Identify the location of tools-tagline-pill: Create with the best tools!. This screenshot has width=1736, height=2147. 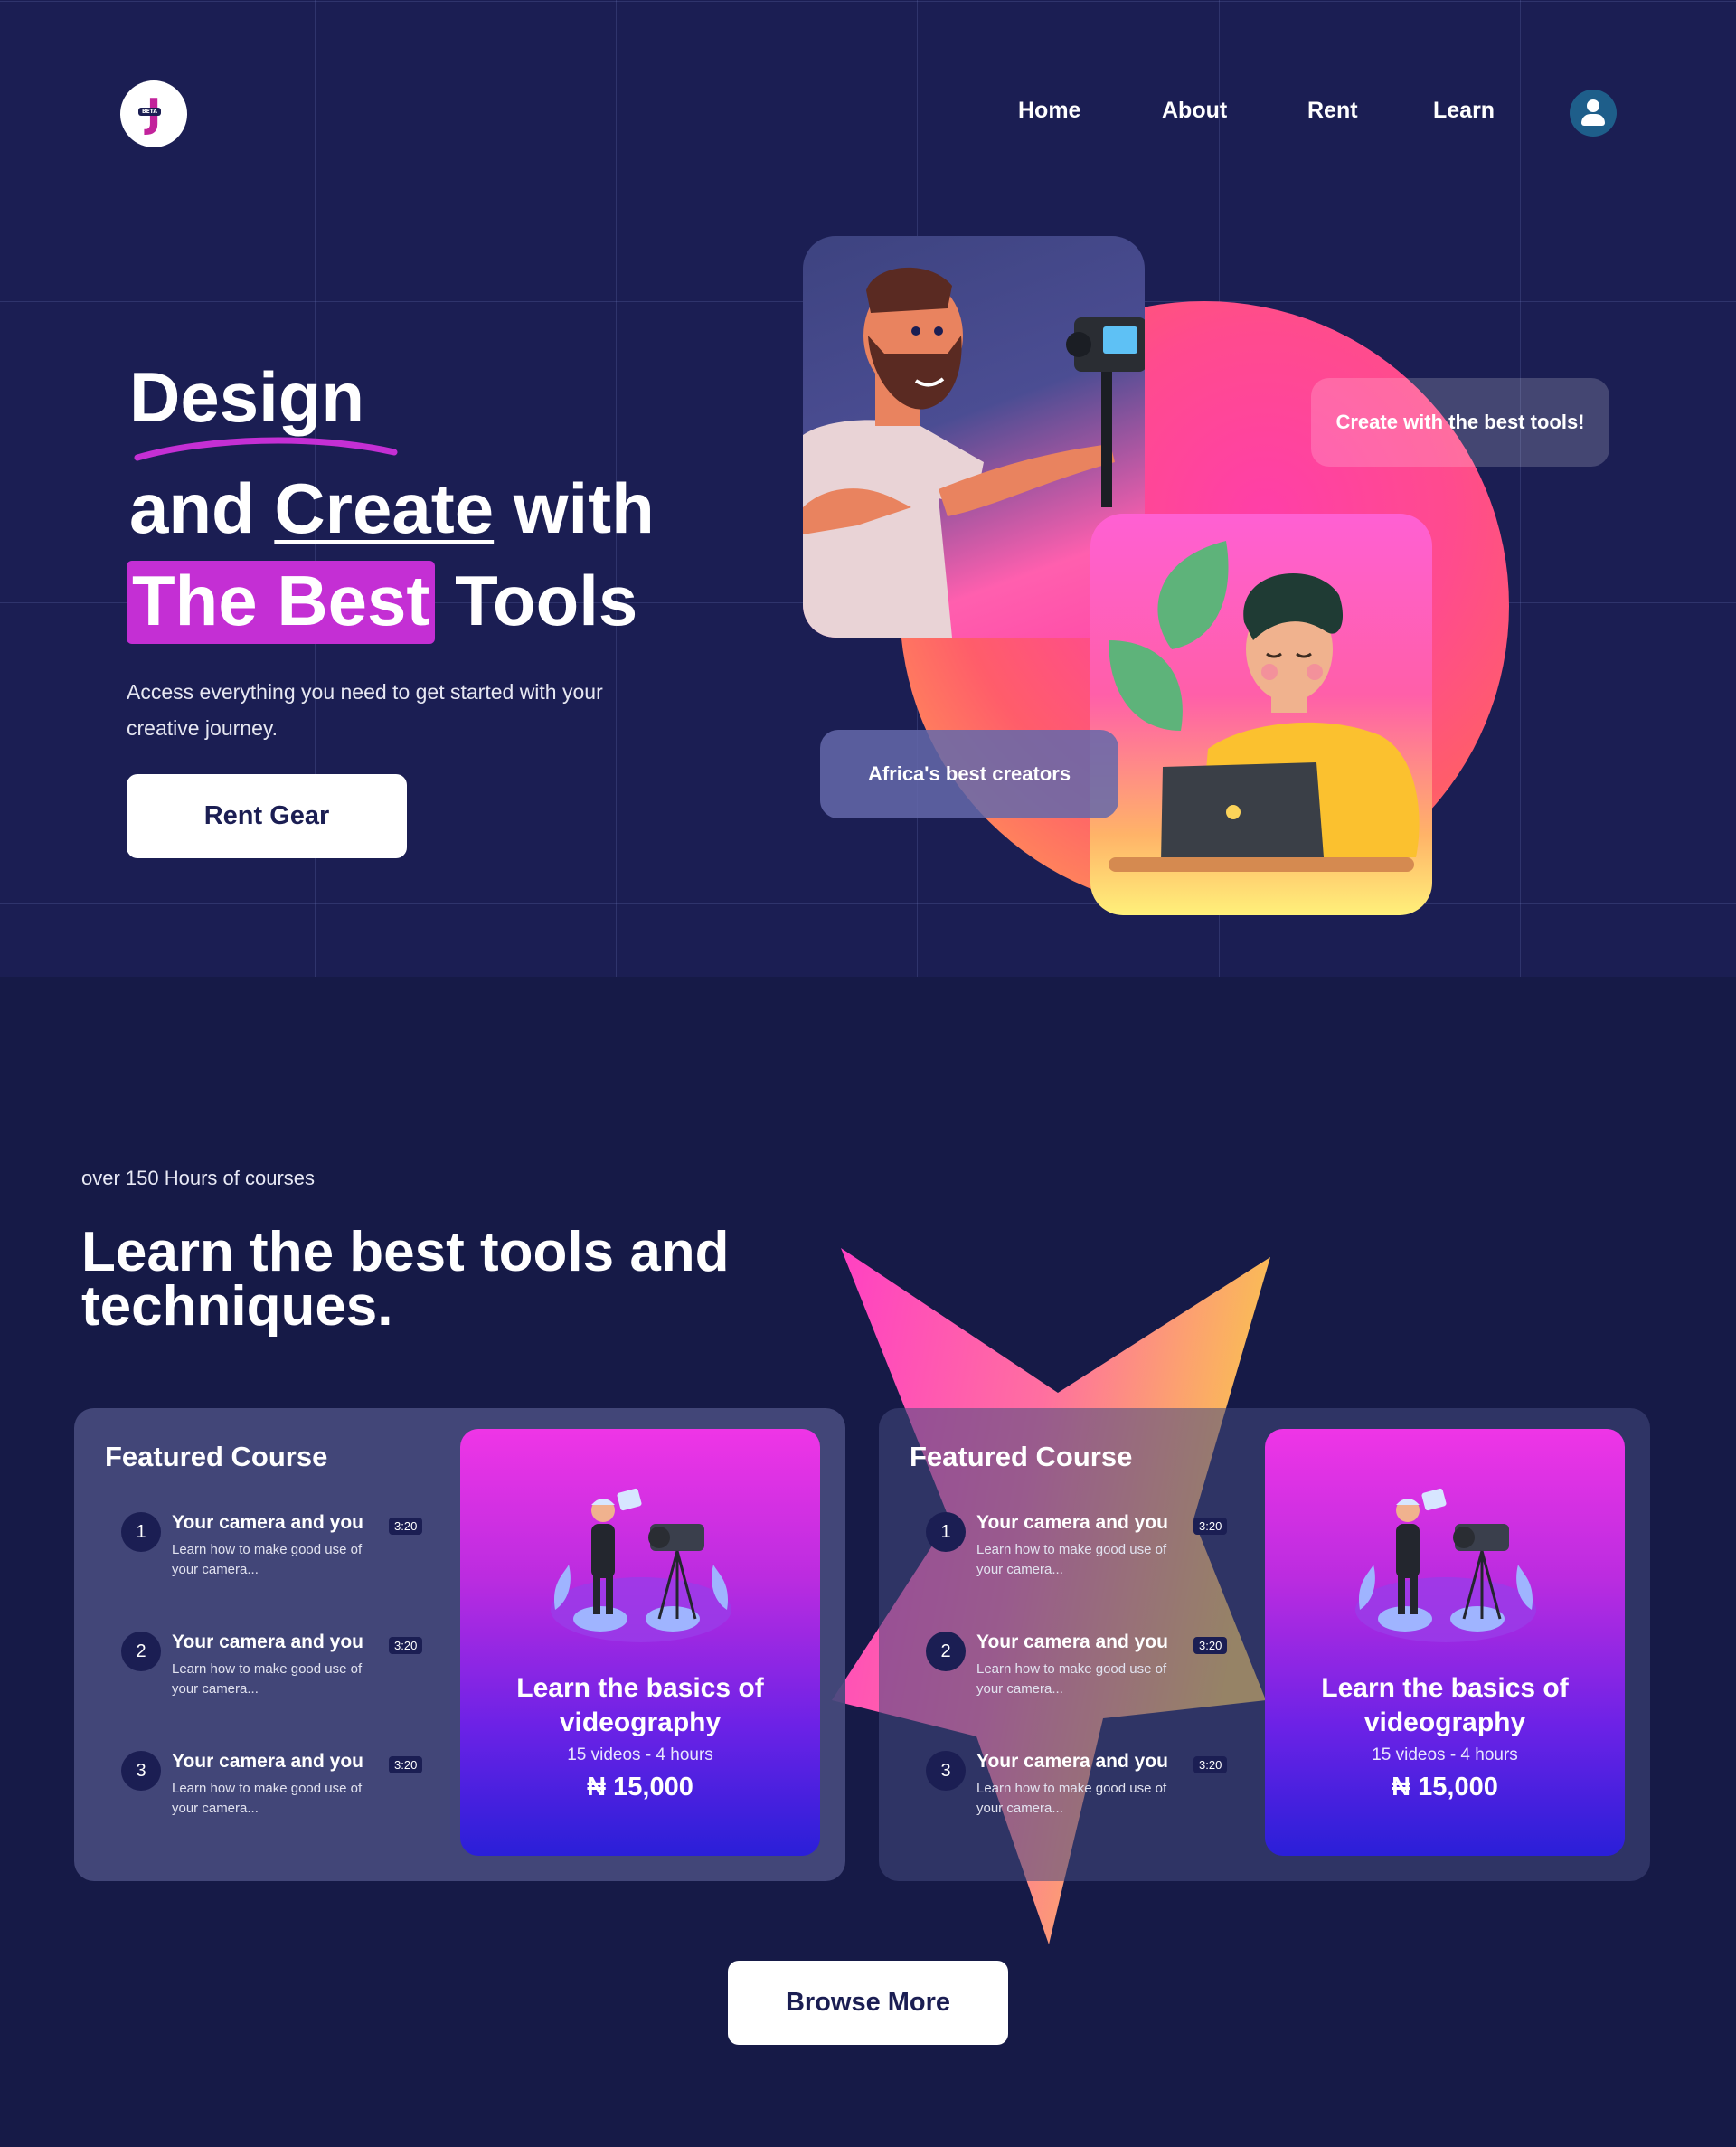
(1460, 422).